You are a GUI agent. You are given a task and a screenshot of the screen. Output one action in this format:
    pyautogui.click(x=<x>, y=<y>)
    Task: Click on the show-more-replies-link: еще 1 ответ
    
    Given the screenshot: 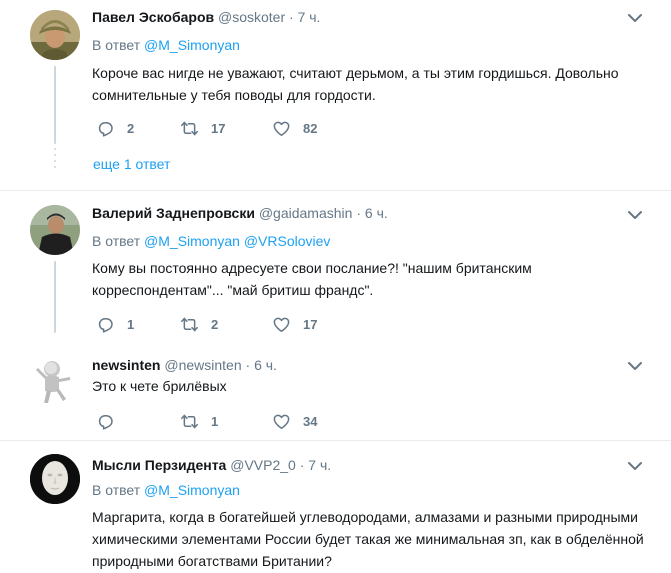 What is the action you would take?
    pyautogui.click(x=131, y=164)
    